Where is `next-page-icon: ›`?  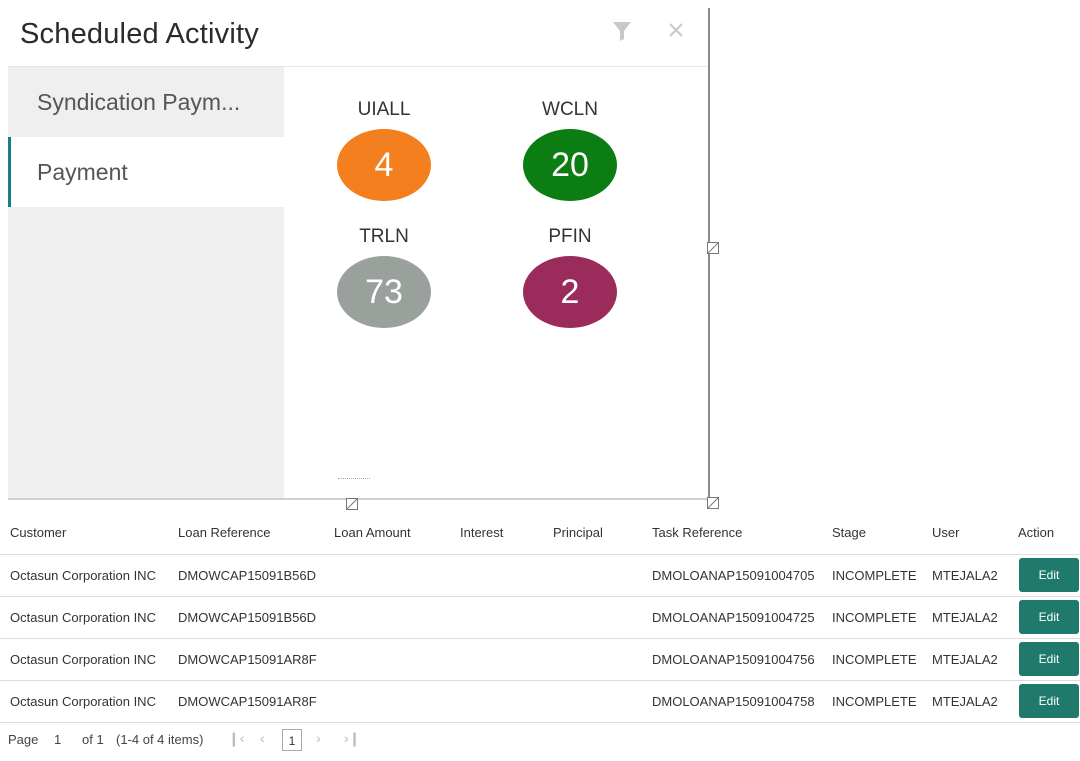
next-page-icon: › is located at coordinates (318, 738).